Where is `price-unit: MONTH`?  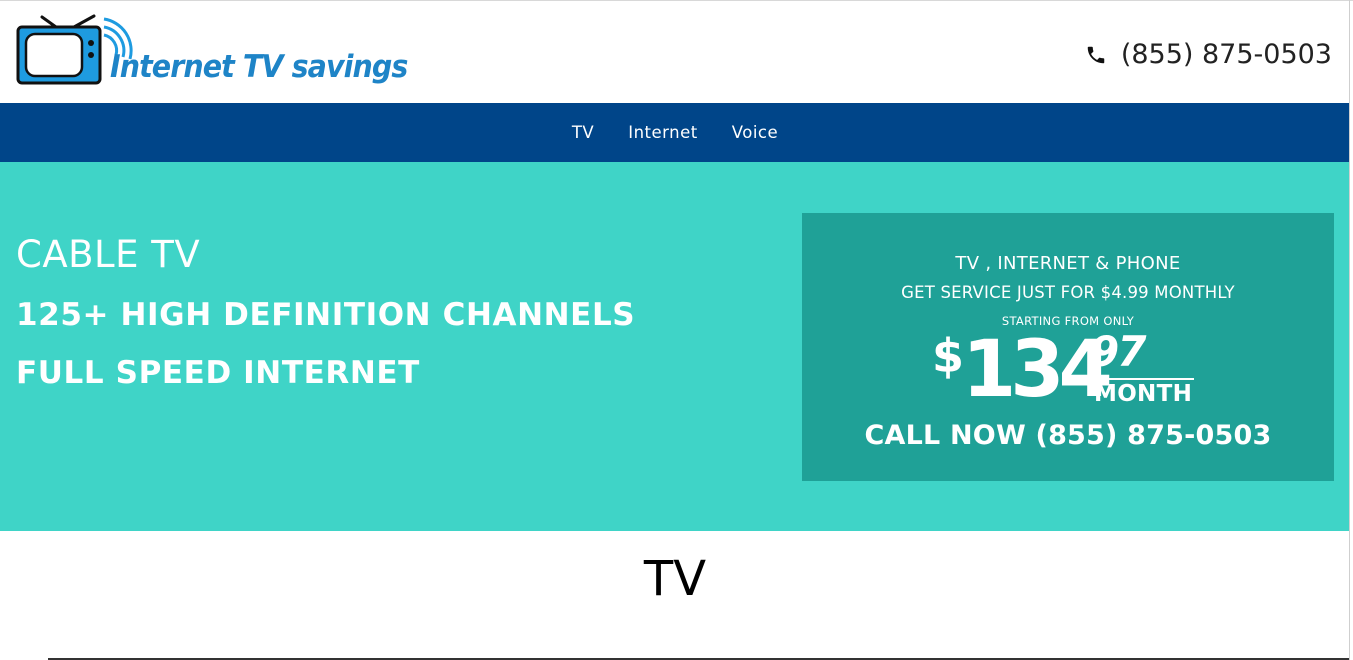
price-unit: MONTH is located at coordinates (1143, 394).